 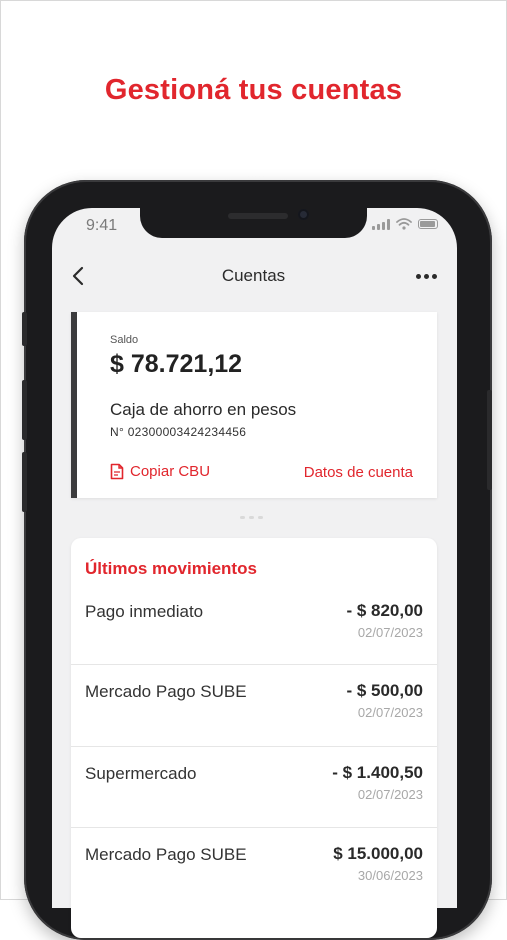 What do you see at coordinates (24, 482) in the screenshot?
I see `phone-volume-down` at bounding box center [24, 482].